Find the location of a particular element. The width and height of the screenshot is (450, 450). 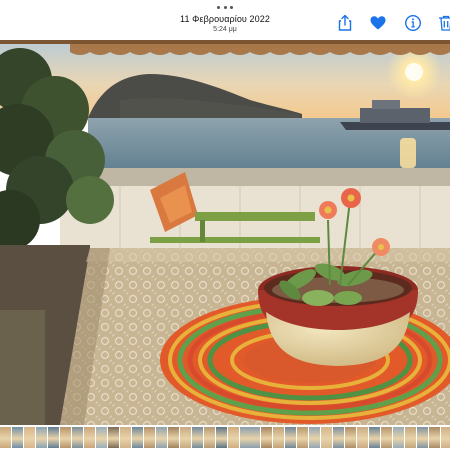

more-dots-icon is located at coordinates (225, 7).